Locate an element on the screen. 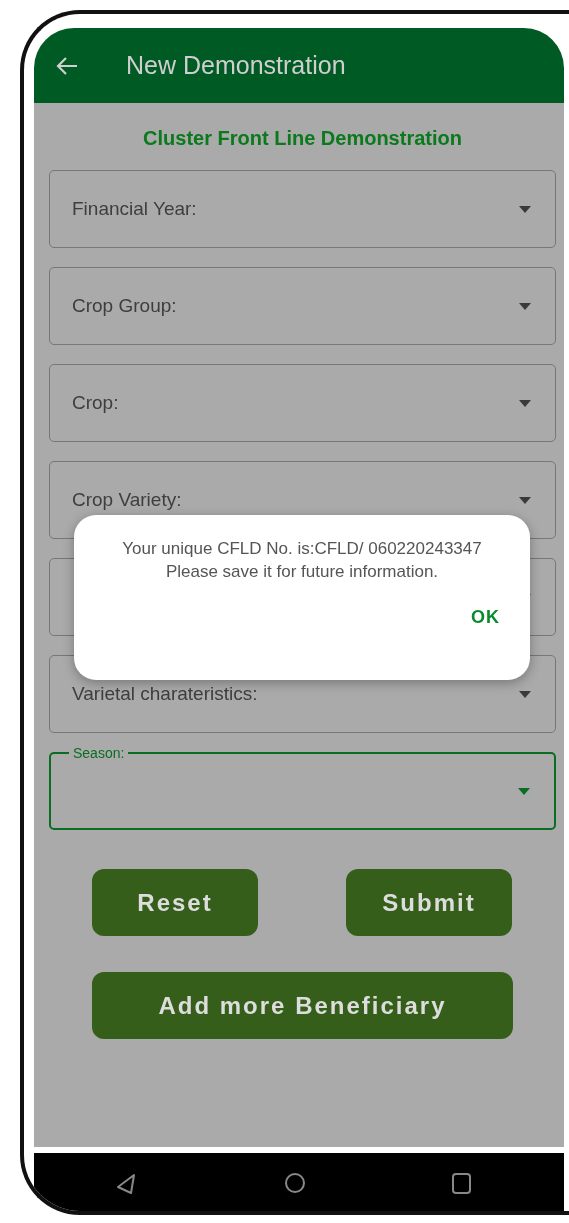 This screenshot has width=569, height=1223. dropdown-field: Crop: is located at coordinates (302, 403).